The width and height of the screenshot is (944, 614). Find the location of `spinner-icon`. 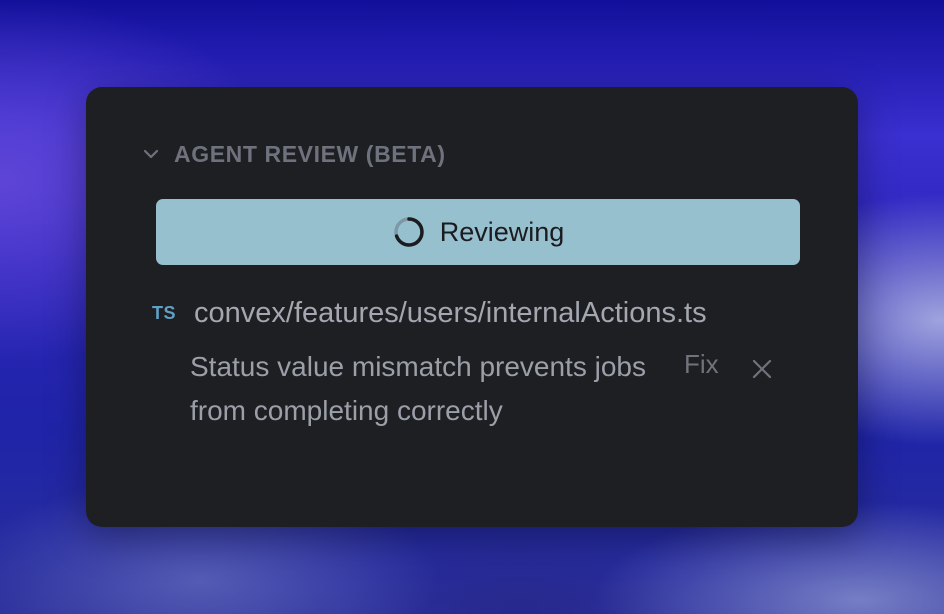

spinner-icon is located at coordinates (409, 232).